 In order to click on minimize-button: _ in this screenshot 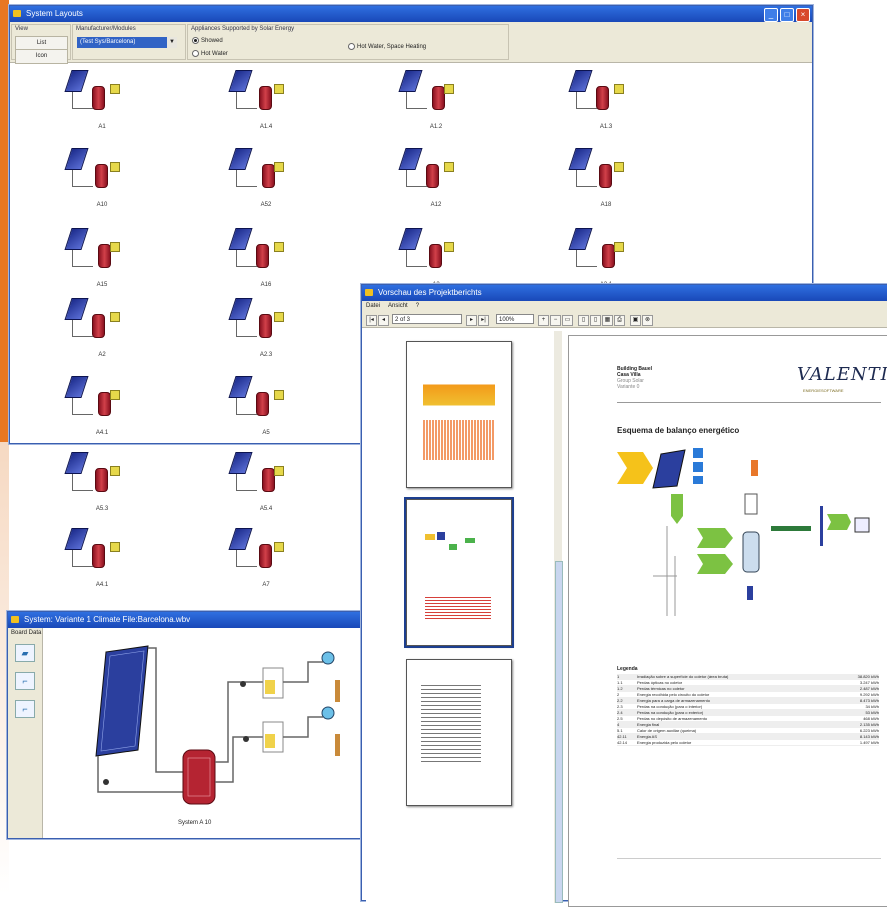, I will do `click(771, 15)`.